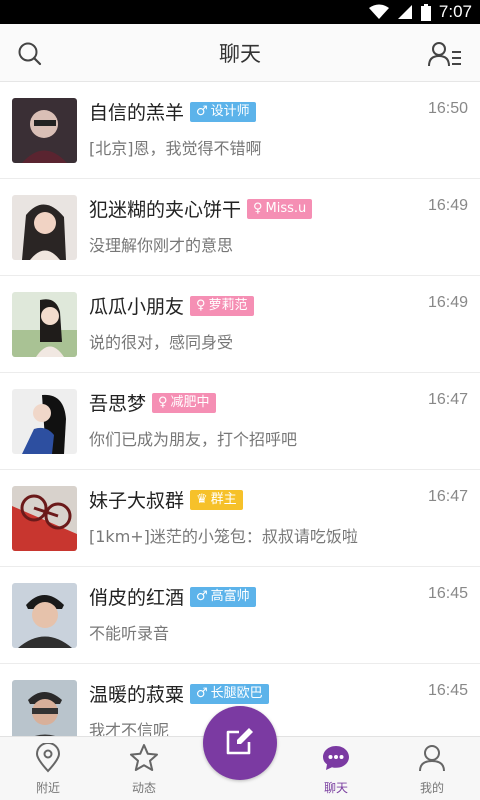 The height and width of the screenshot is (800, 480). What do you see at coordinates (129, 728) in the screenshot?
I see `chat-last-message: 我才不信呢` at bounding box center [129, 728].